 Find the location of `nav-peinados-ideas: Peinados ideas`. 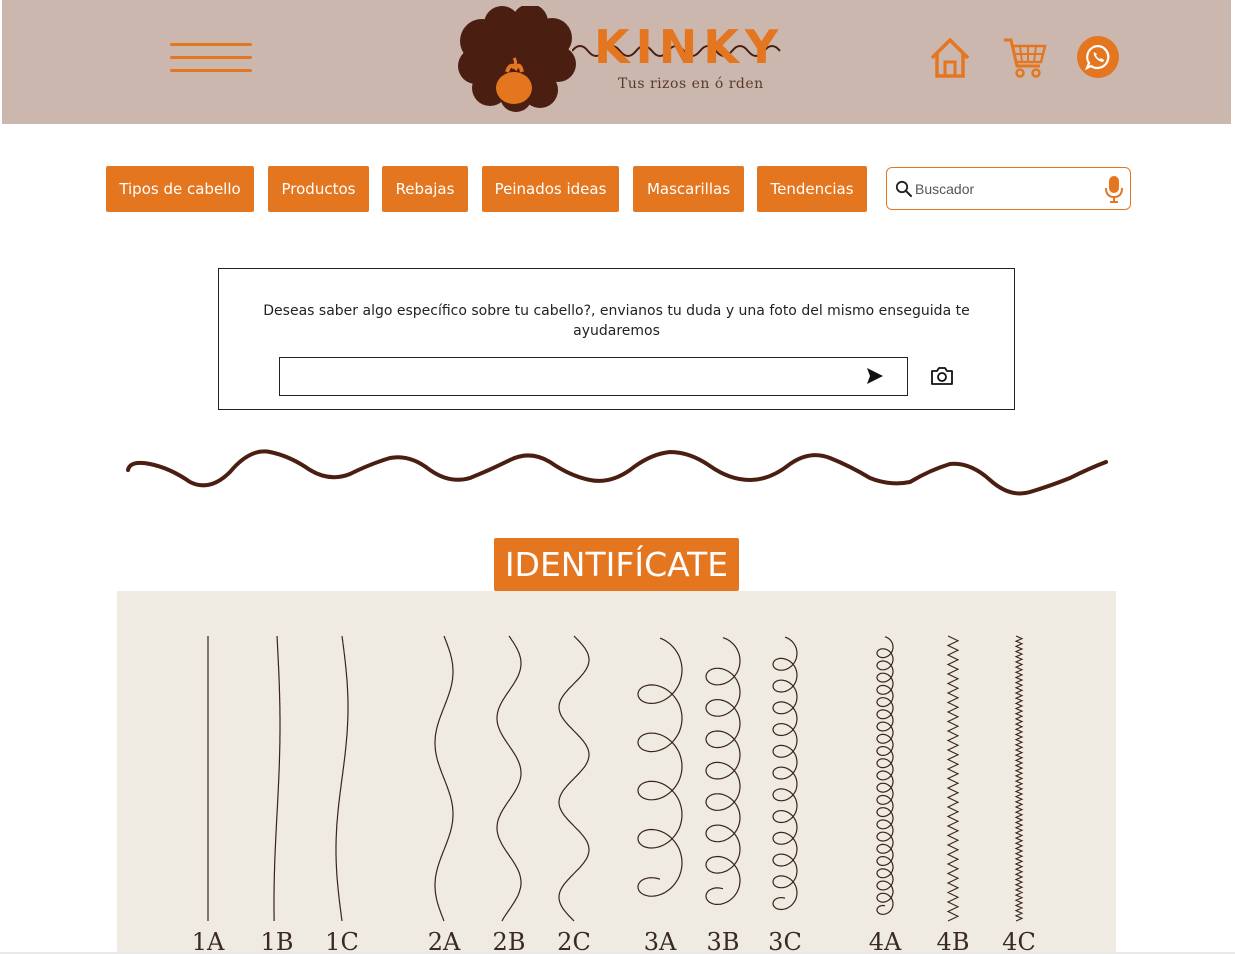

nav-peinados-ideas: Peinados ideas is located at coordinates (550, 189).